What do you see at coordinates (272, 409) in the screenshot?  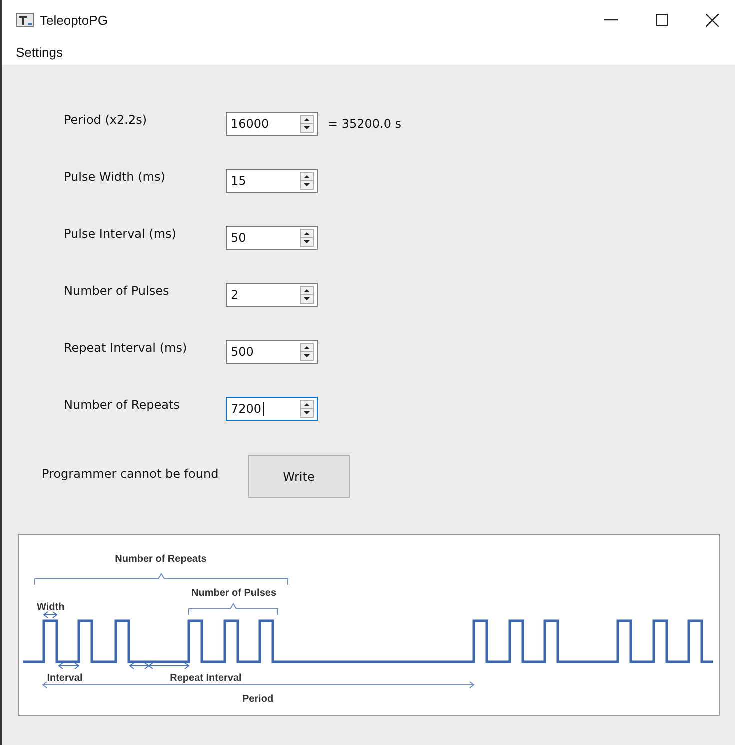 I see `number-field: 7200` at bounding box center [272, 409].